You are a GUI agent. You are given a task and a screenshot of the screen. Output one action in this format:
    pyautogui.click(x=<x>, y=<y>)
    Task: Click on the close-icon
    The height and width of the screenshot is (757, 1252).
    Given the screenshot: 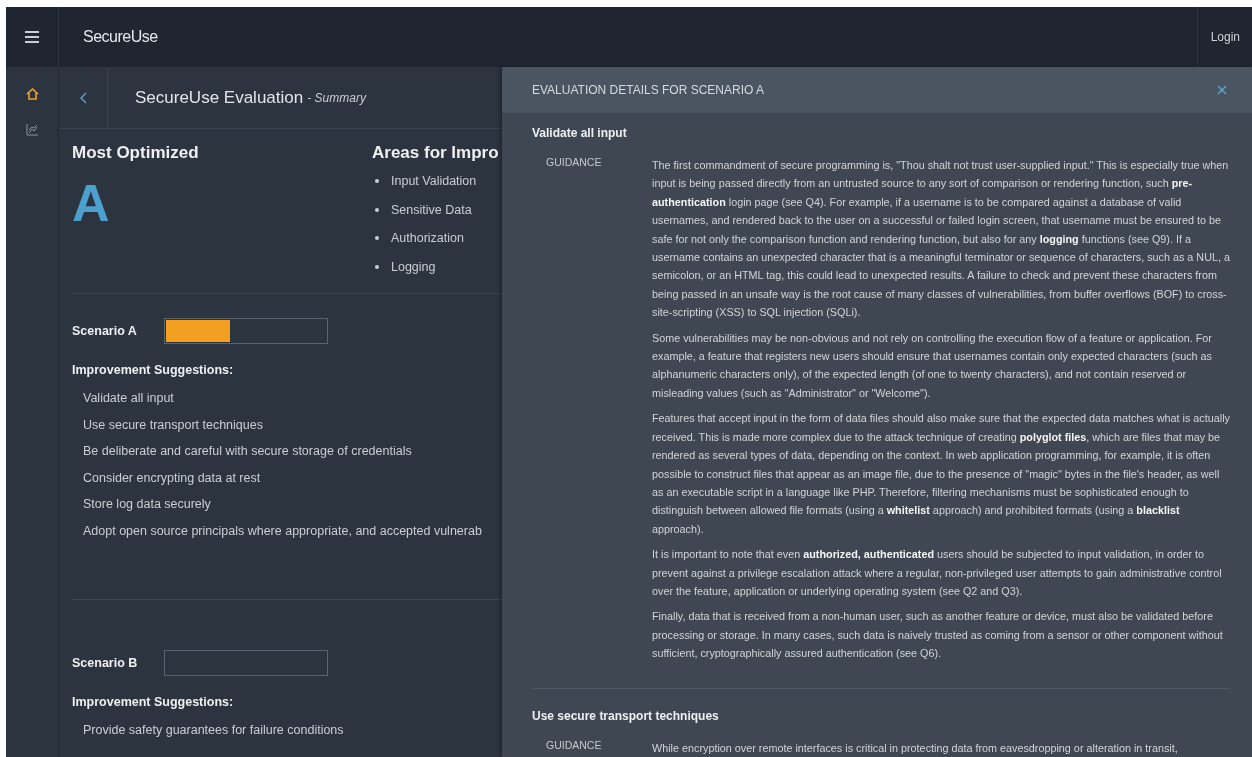 What is the action you would take?
    pyautogui.click(x=1222, y=90)
    